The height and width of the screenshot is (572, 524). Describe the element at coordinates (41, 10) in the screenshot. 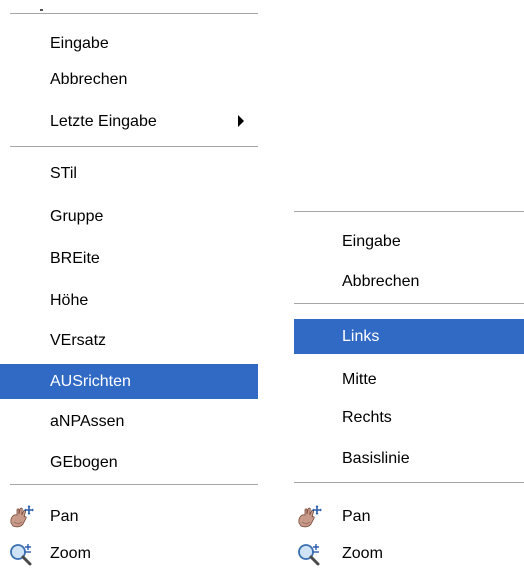

I see `menu-corner-mark` at that location.